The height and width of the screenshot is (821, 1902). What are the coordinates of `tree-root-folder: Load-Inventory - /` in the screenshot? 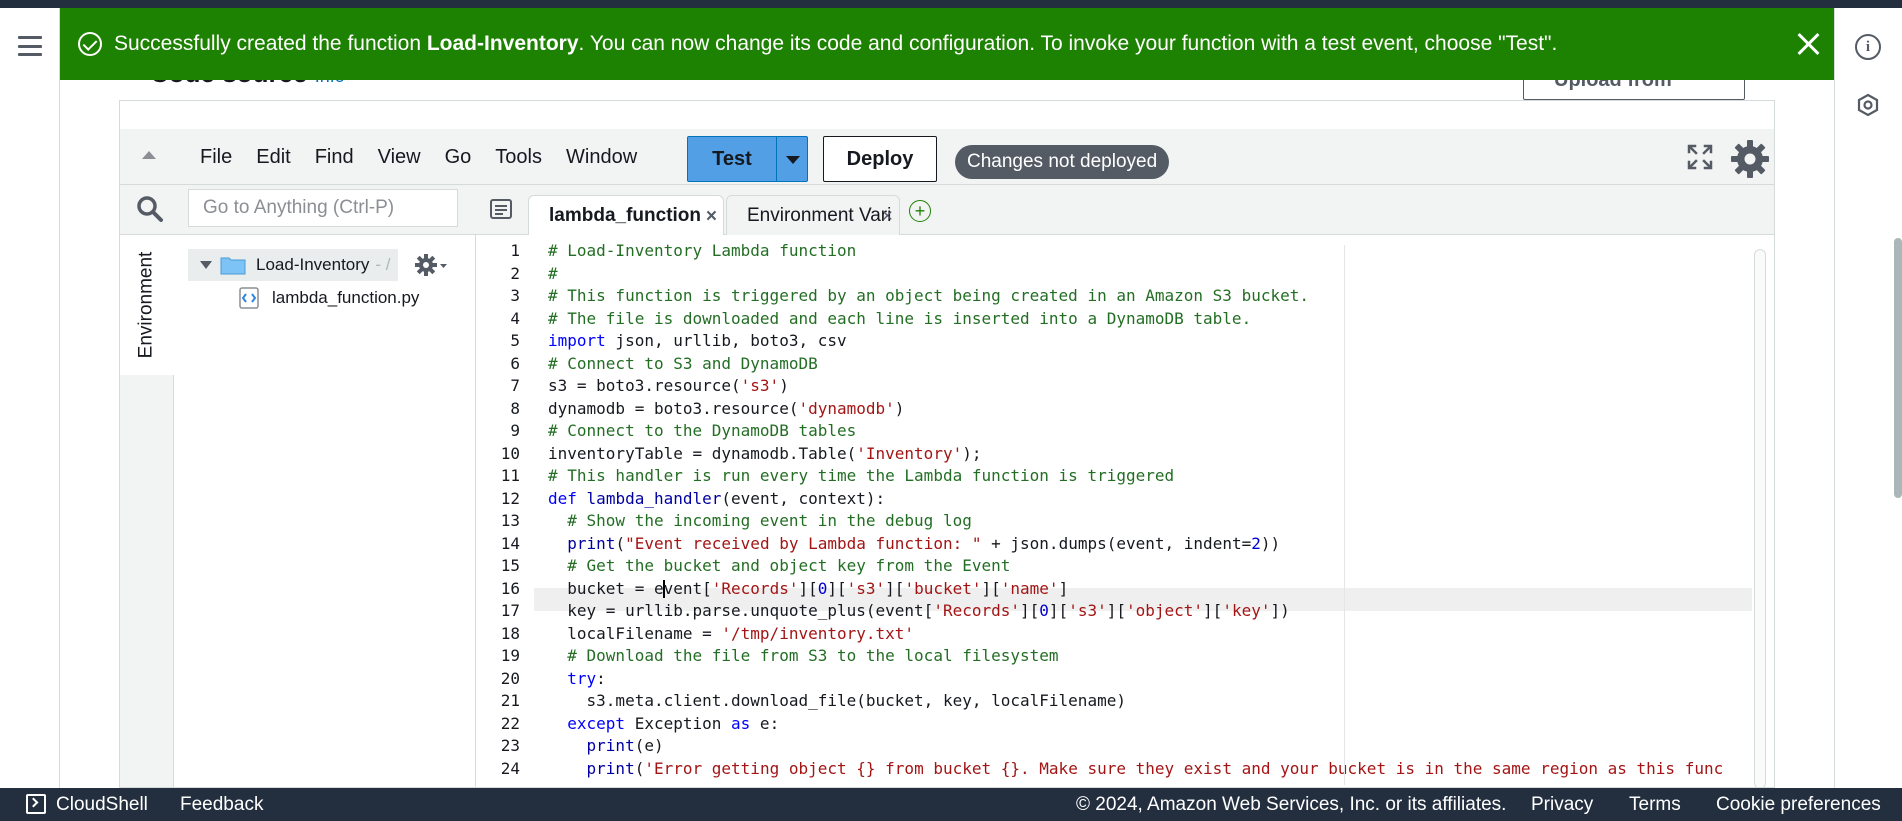 It's located at (293, 265).